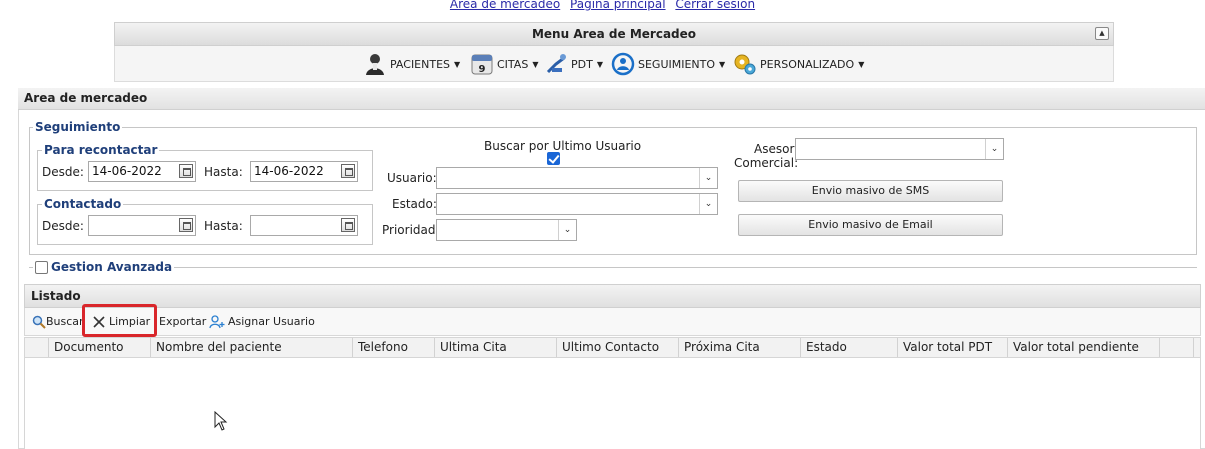 This screenshot has width=1205, height=449. I want to click on menu-label-personalizado: PERSONALIZADO, so click(807, 64).